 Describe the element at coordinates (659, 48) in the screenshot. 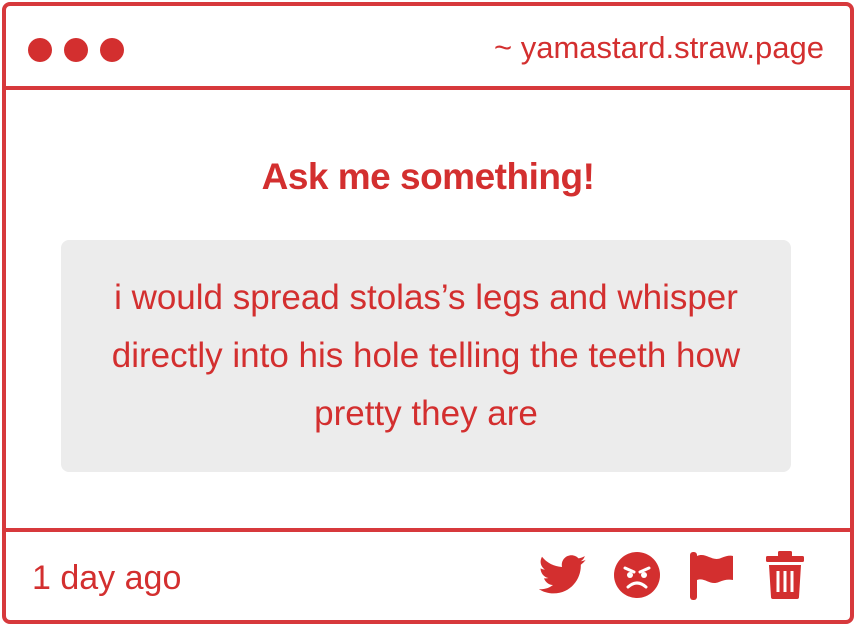

I see `page-url: ~ yamastard.straw.page` at that location.